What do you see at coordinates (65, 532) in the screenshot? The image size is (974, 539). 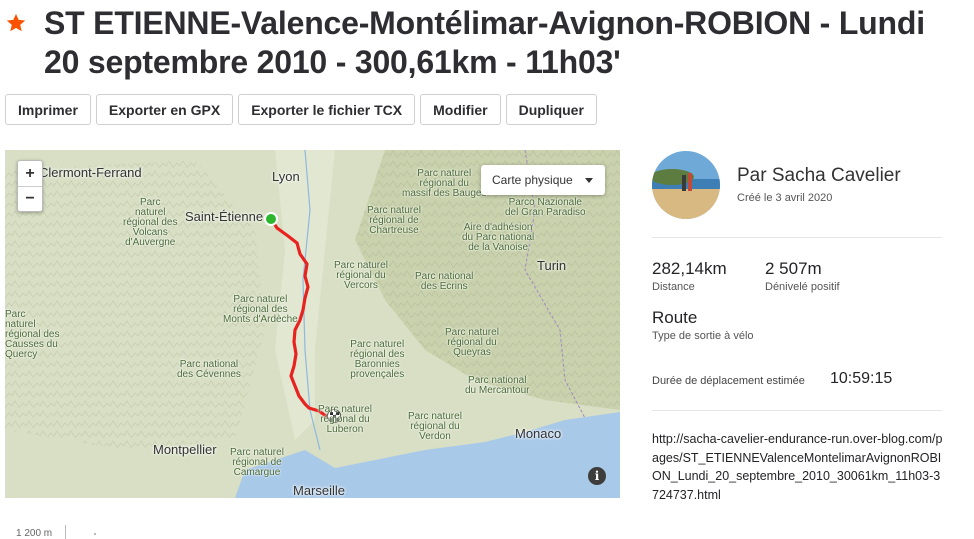 I see `elevation-axis-line` at bounding box center [65, 532].